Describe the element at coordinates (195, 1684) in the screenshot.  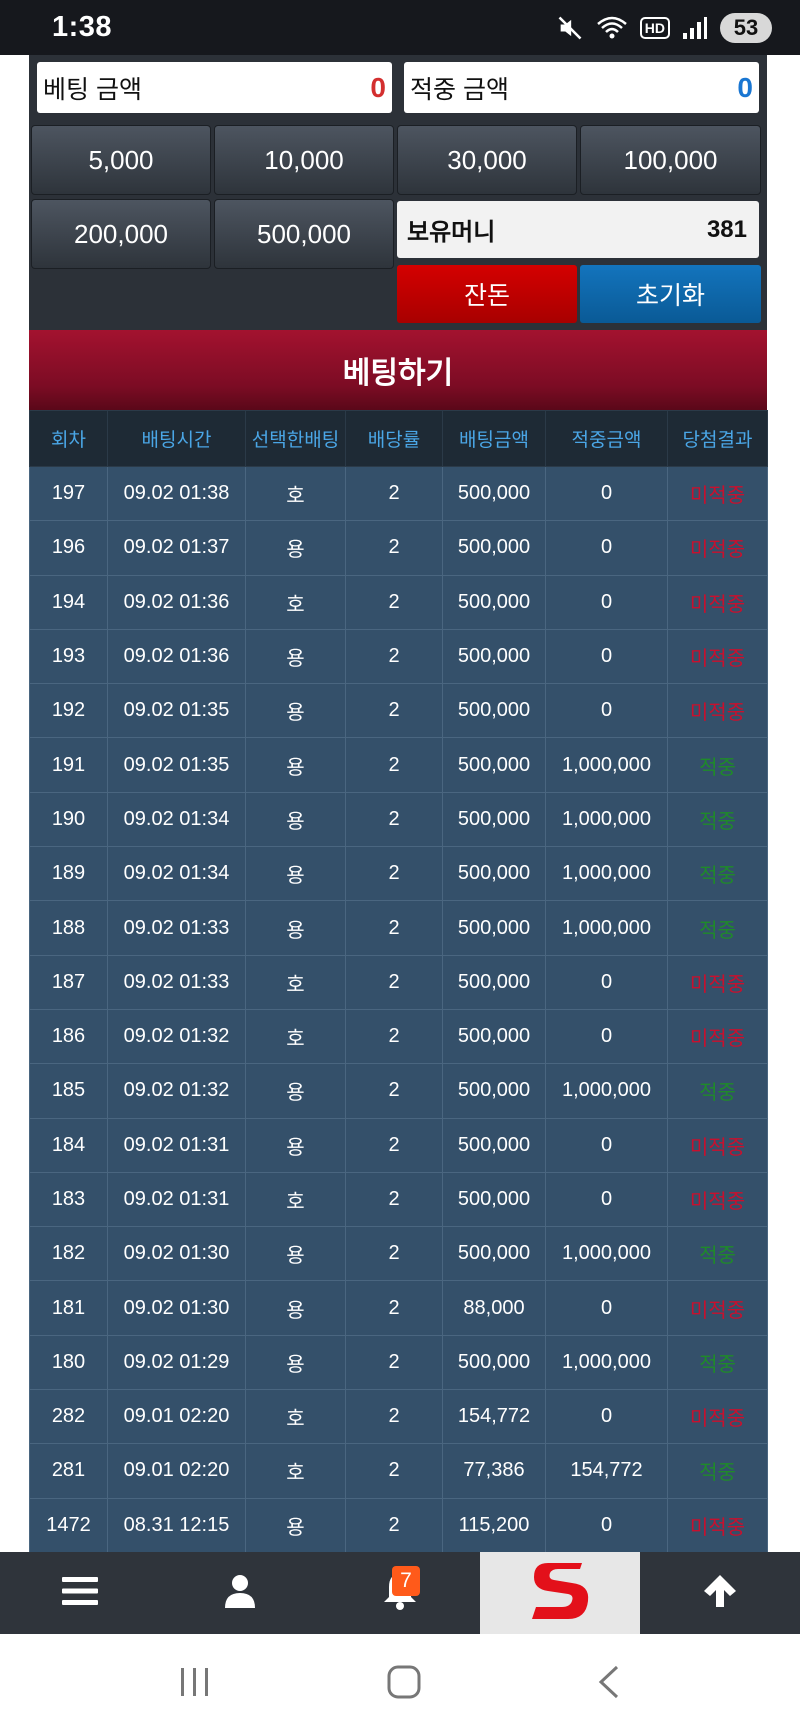
I see `recent-apps-icon` at that location.